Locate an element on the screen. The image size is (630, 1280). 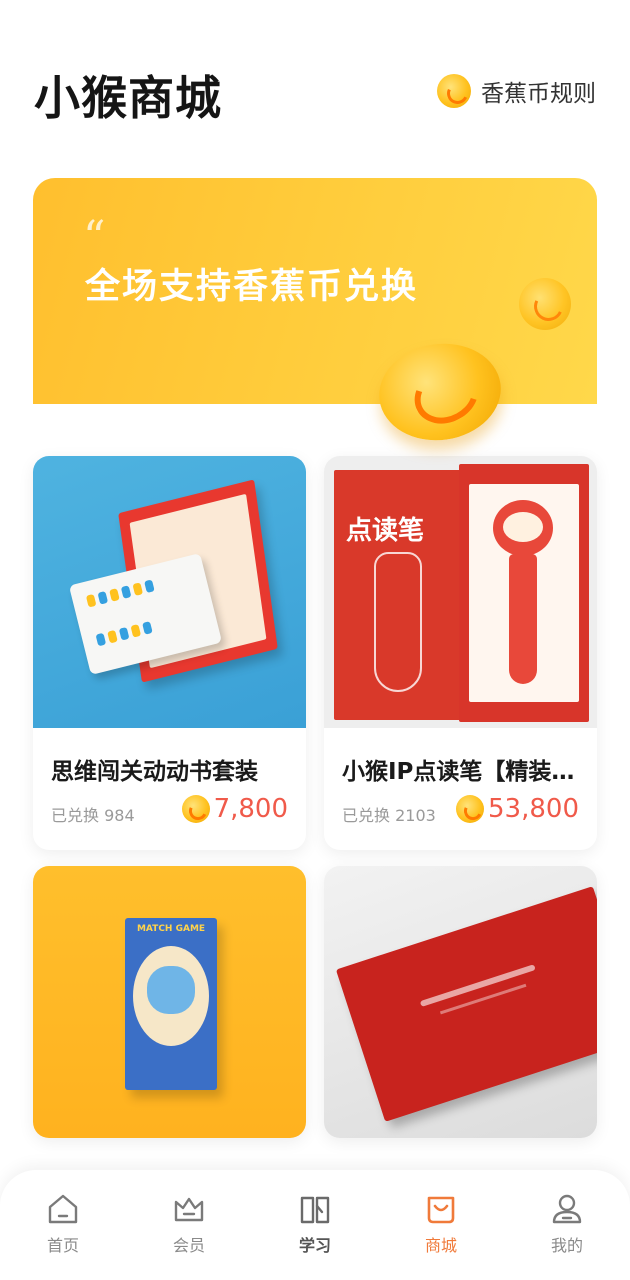
product-card is located at coordinates (460, 1002).